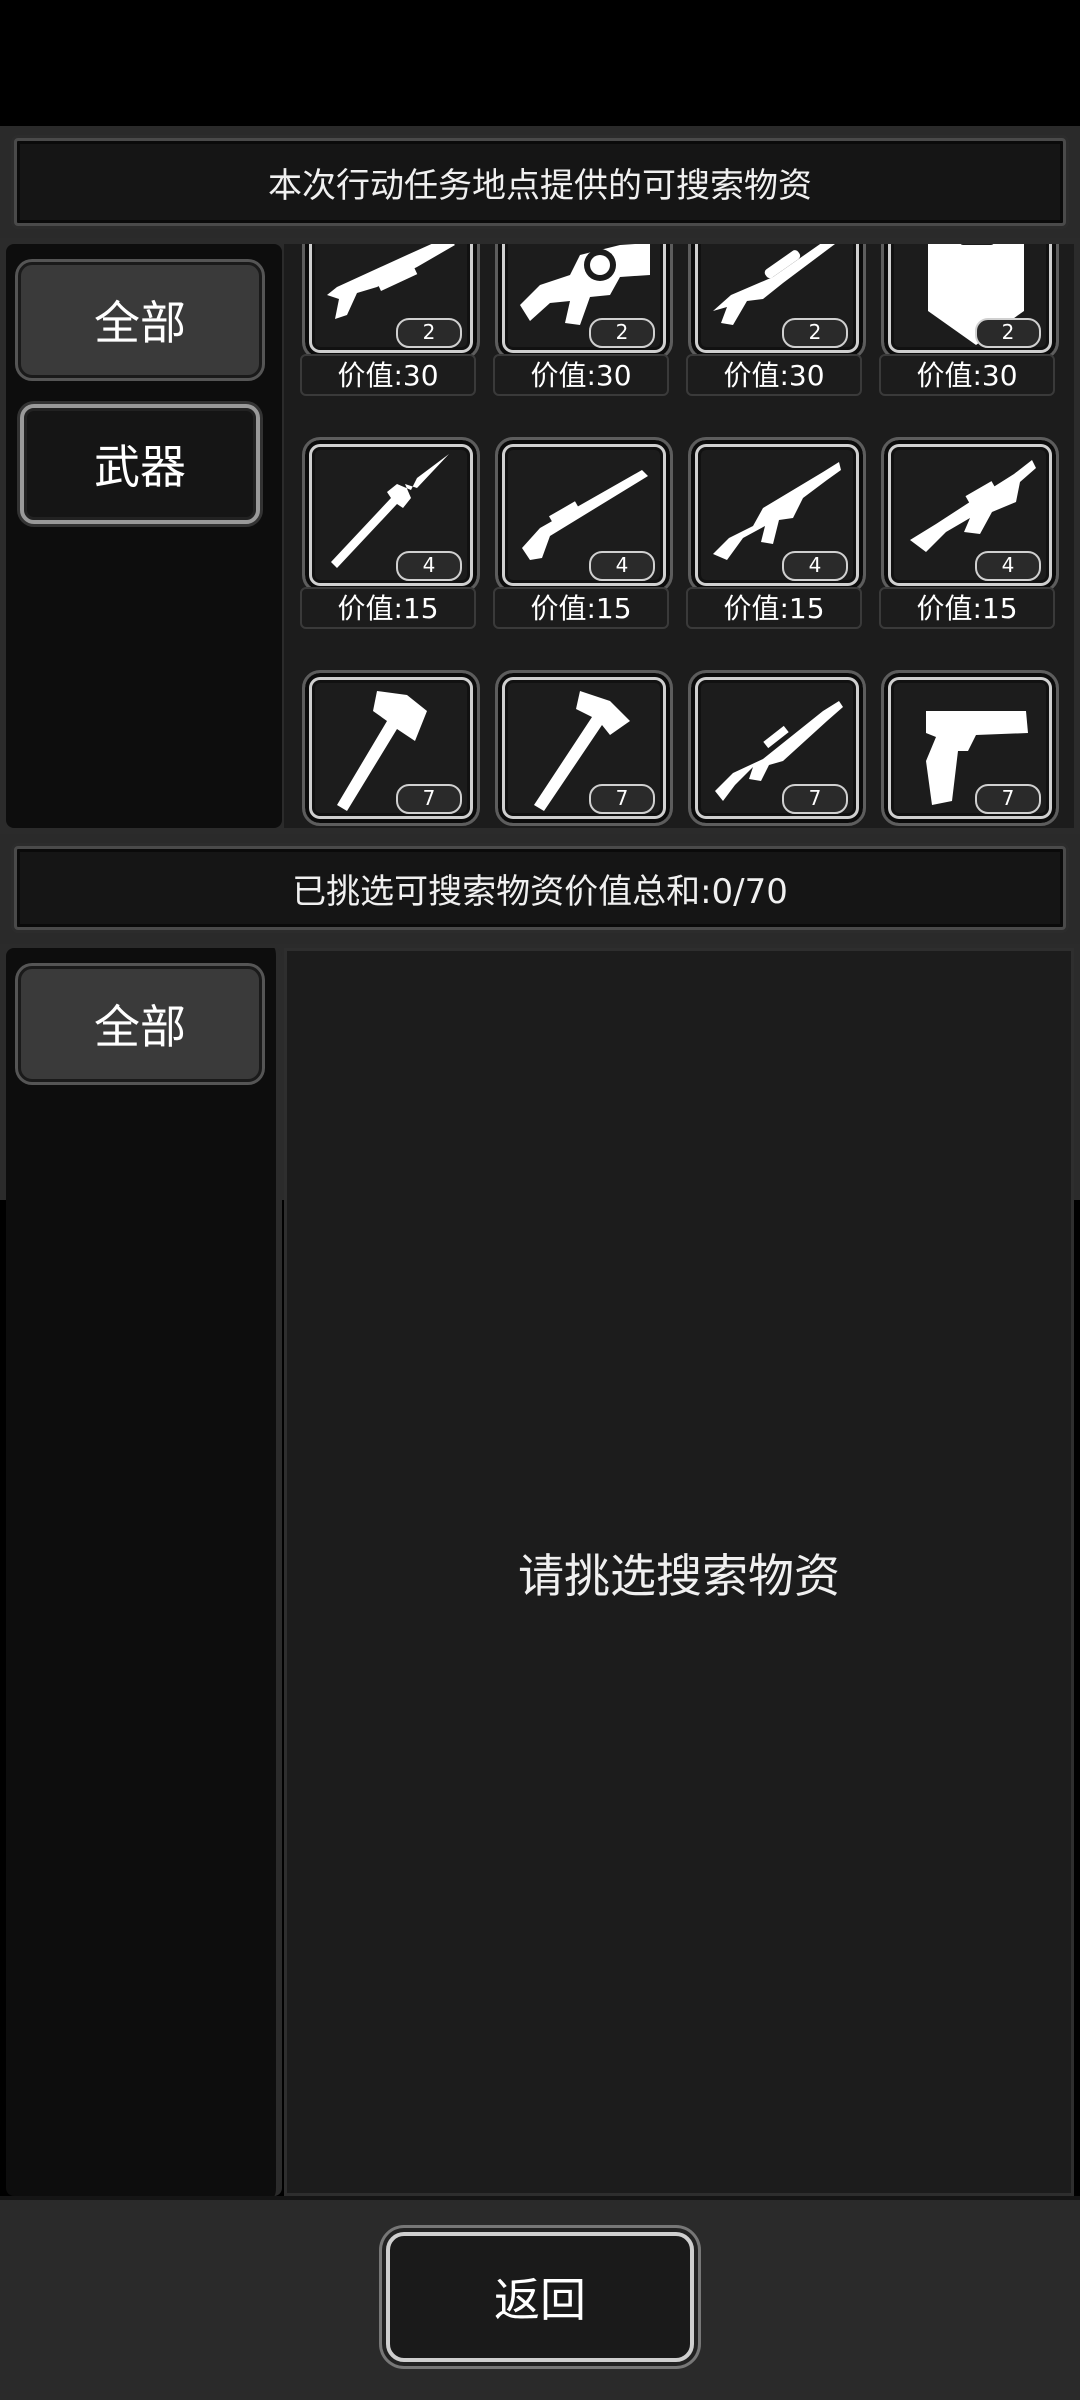 The width and height of the screenshot is (1080, 2400). What do you see at coordinates (679, 1576) in the screenshot?
I see `empty-selection-message: 请挑选搜索物资` at bounding box center [679, 1576].